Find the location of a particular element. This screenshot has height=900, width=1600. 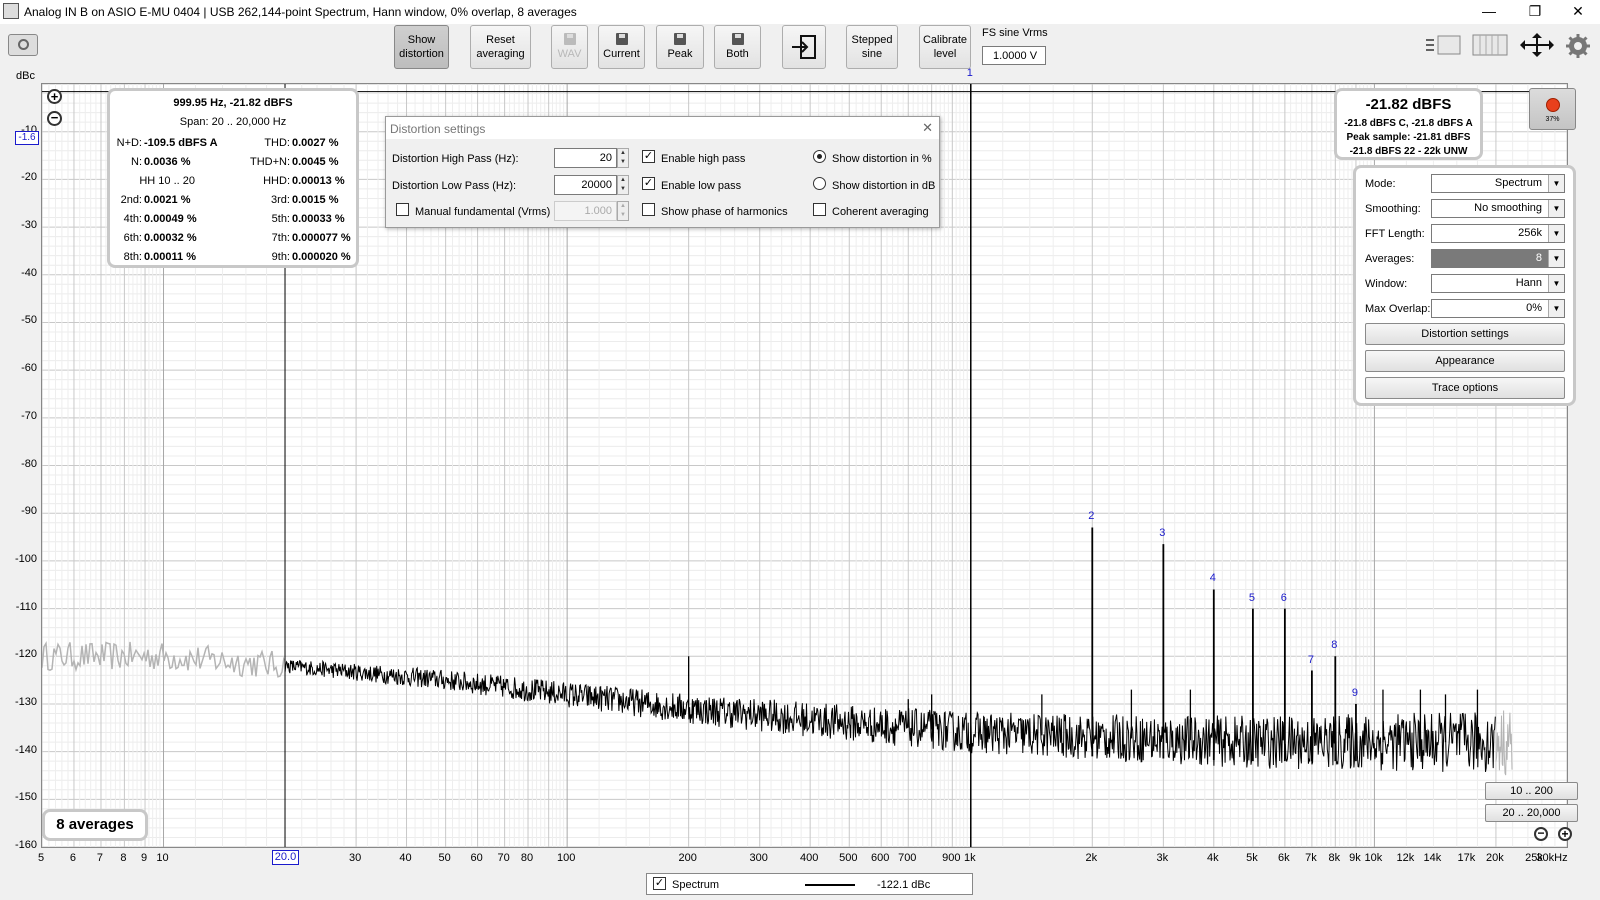

setting-value: No smoothing is located at coordinates (1508, 208).